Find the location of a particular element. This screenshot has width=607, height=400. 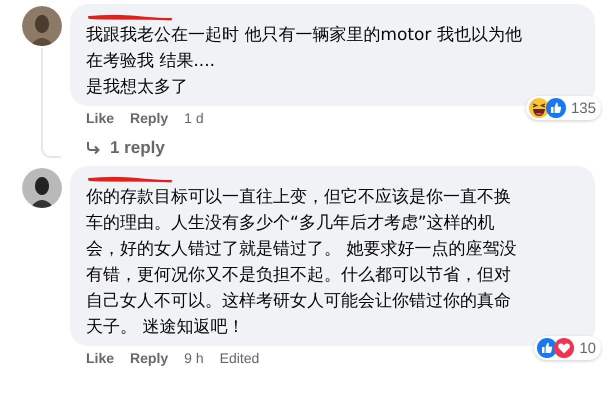

reaction-count: 135 is located at coordinates (583, 108).